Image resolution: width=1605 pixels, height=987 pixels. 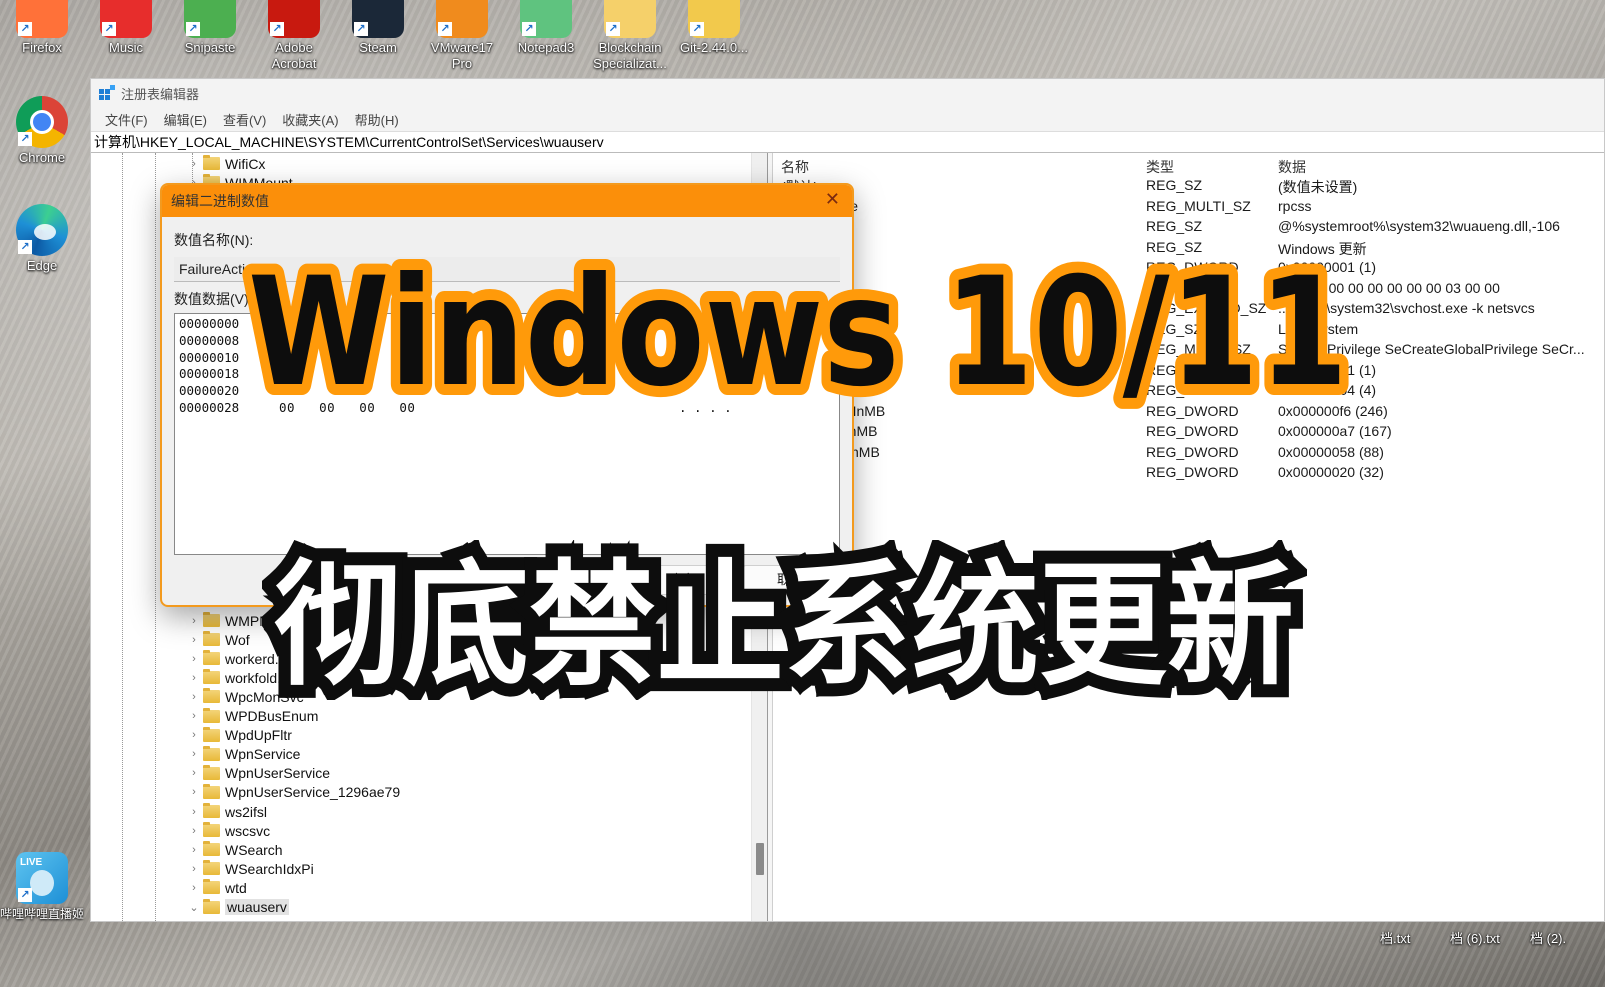 What do you see at coordinates (244, 119) in the screenshot?
I see `menu-view: 查看(V)` at bounding box center [244, 119].